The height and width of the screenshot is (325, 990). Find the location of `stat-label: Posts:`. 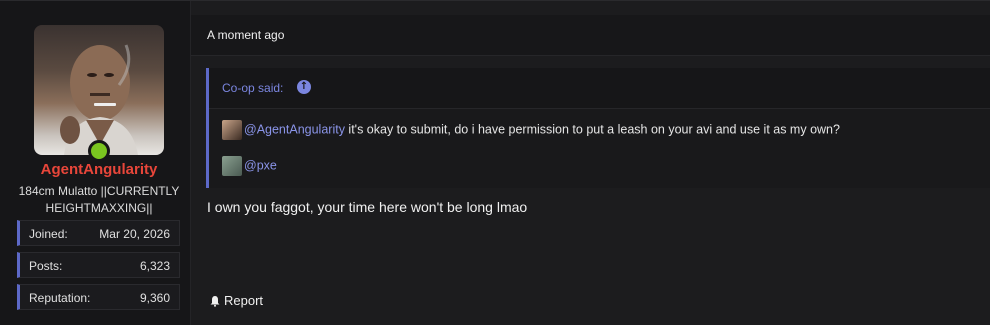

stat-label: Posts: is located at coordinates (46, 266).